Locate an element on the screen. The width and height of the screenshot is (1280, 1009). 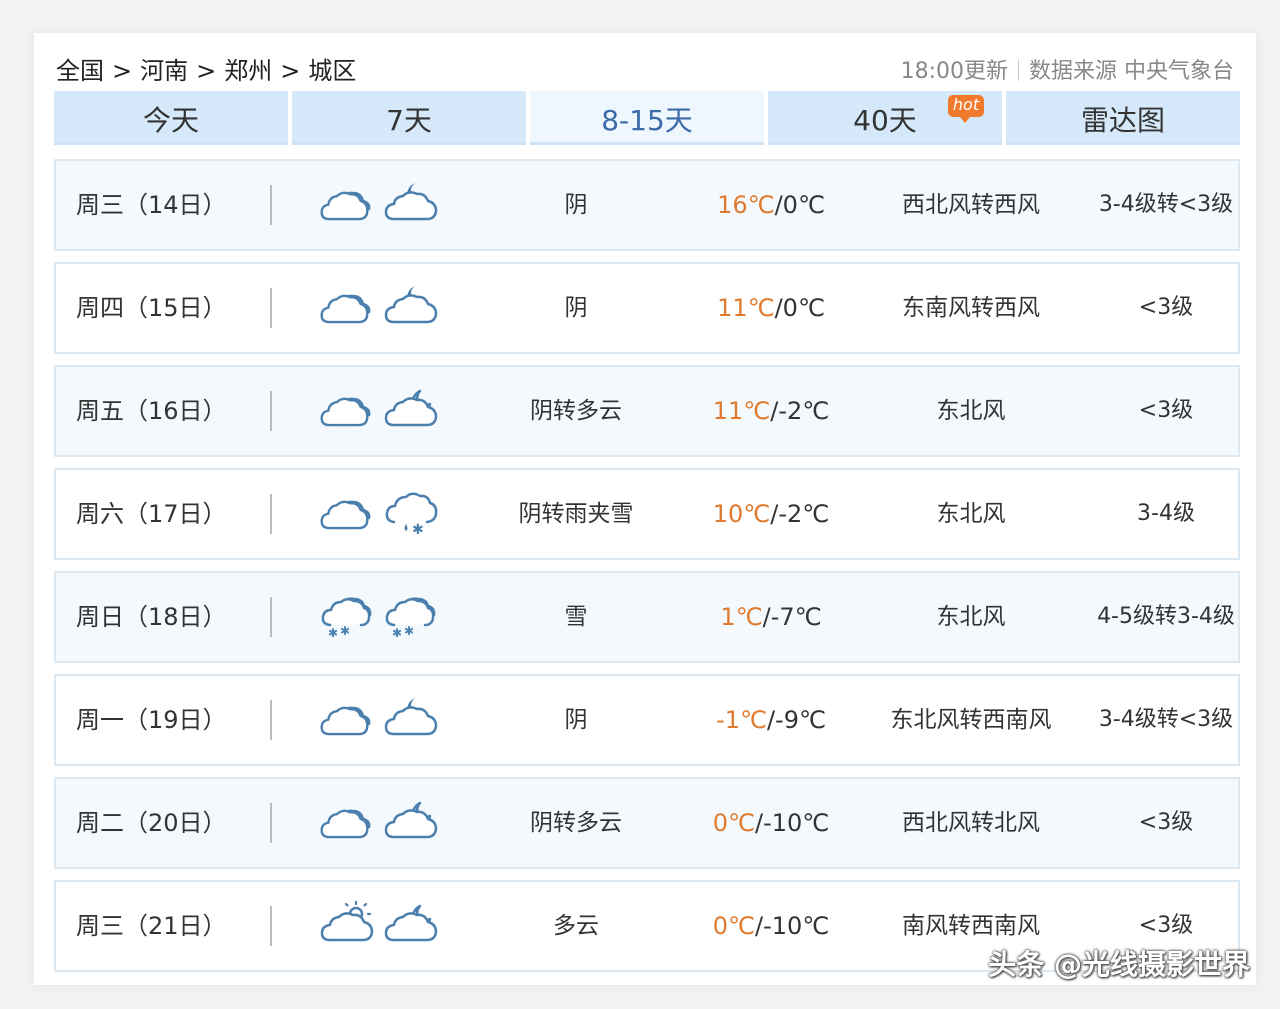
forecast-condition: 阴转雨夹雪 is located at coordinates (576, 514).